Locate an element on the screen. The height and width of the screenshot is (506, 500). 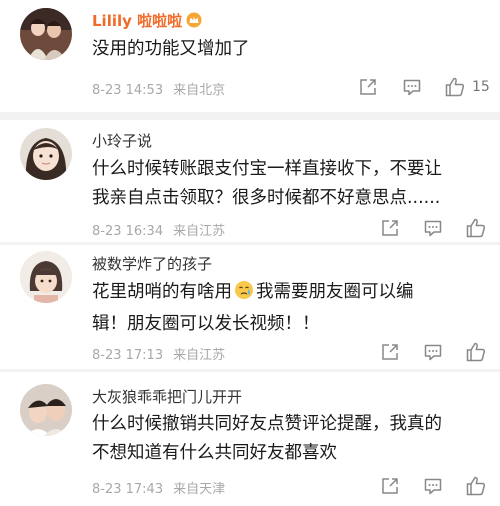
username: 大灰狼乖乖把门儿开开 is located at coordinates (167, 396).